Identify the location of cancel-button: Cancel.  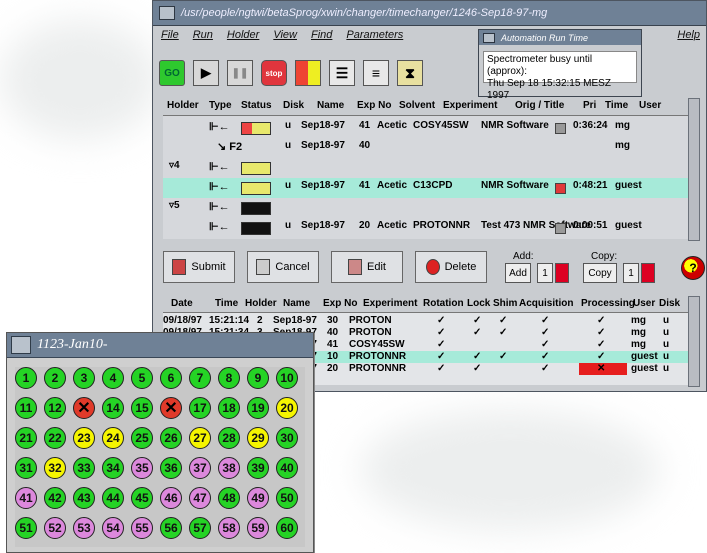
(283, 267).